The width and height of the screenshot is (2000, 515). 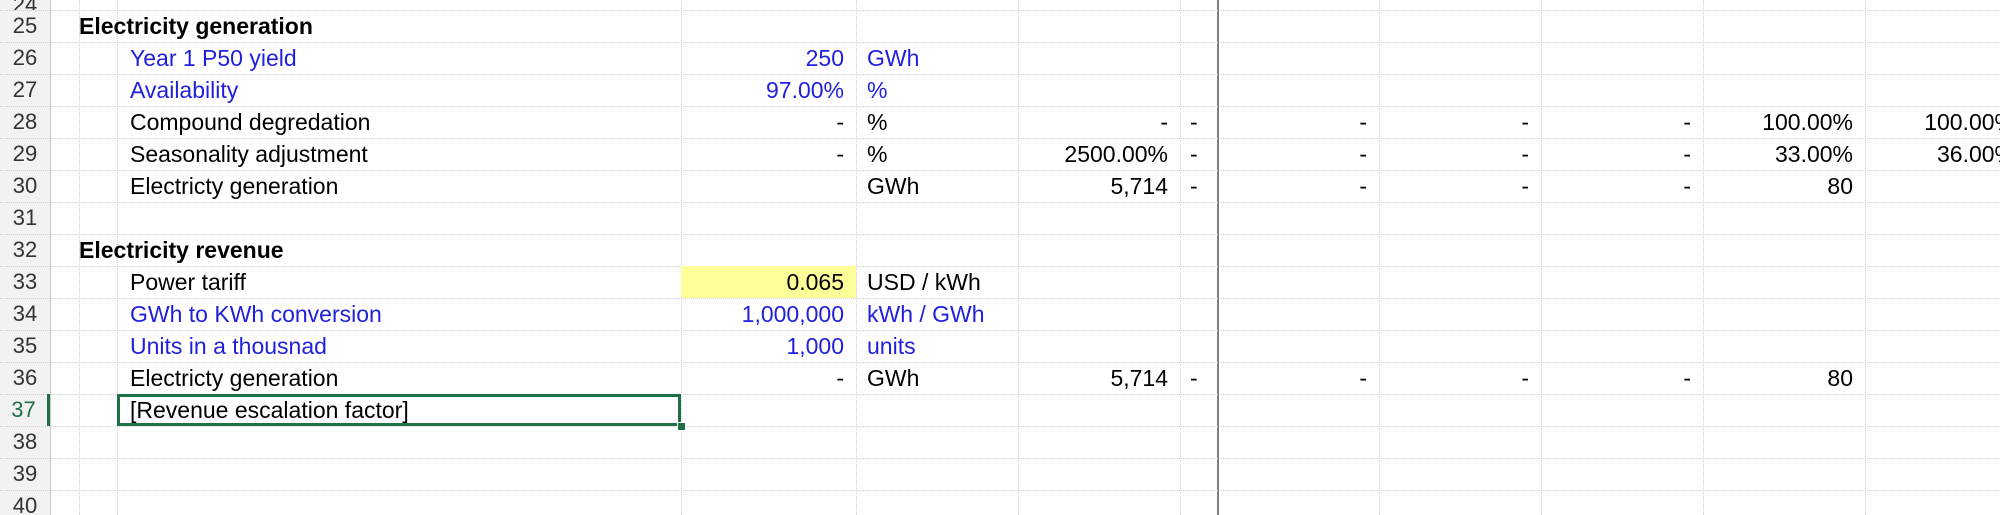 I want to click on row-number: 31, so click(x=25, y=218).